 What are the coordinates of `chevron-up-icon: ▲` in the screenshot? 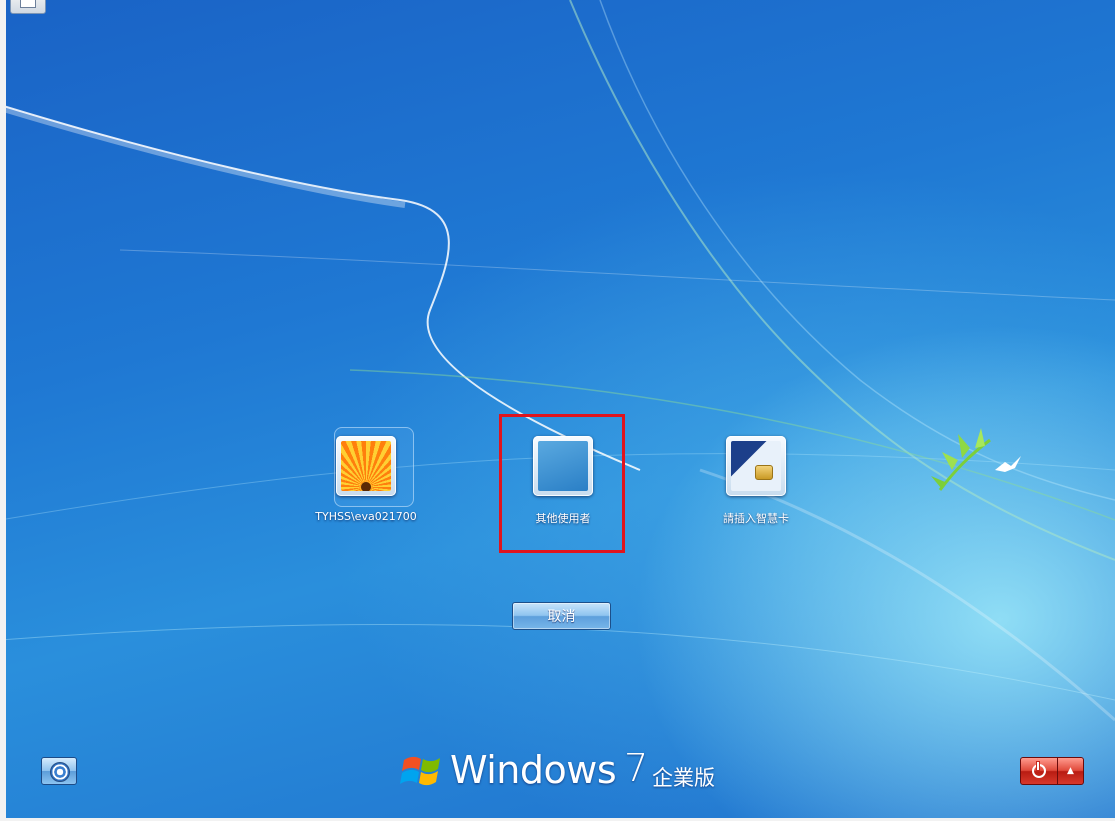 It's located at (1070, 771).